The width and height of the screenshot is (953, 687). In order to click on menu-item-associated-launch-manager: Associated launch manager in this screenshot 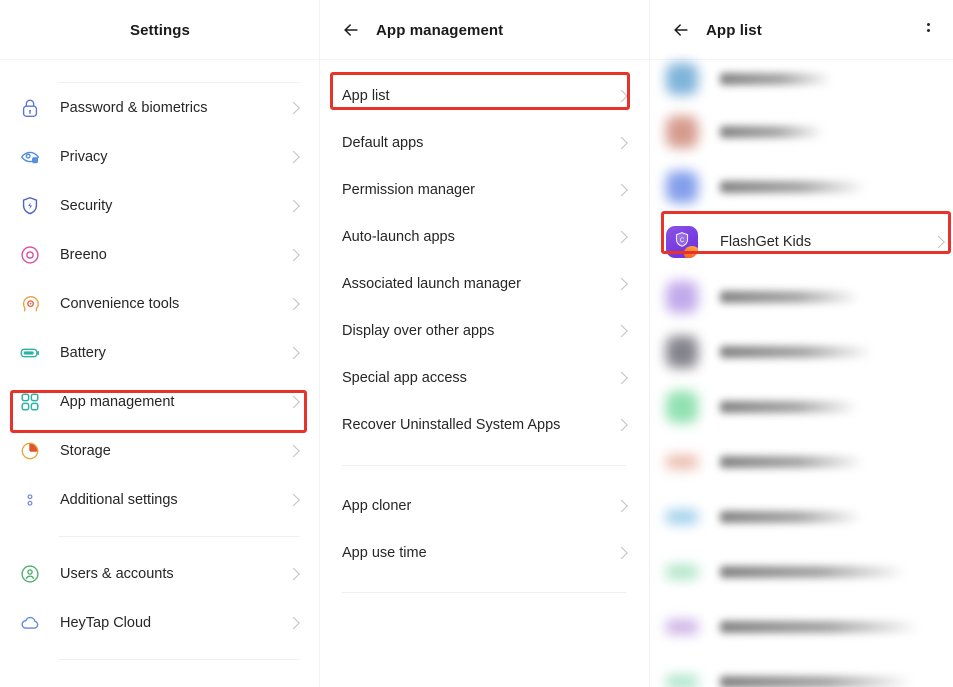, I will do `click(485, 283)`.